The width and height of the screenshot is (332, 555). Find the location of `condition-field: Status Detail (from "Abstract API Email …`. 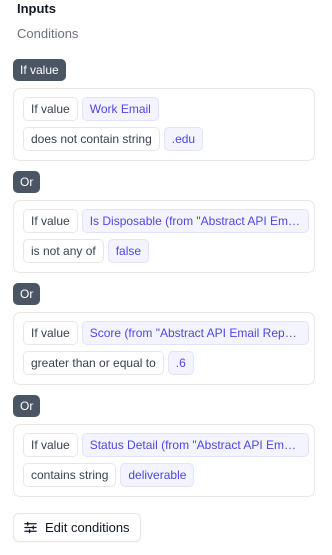

condition-field: Status Detail (from "Abstract API Email … is located at coordinates (195, 445).